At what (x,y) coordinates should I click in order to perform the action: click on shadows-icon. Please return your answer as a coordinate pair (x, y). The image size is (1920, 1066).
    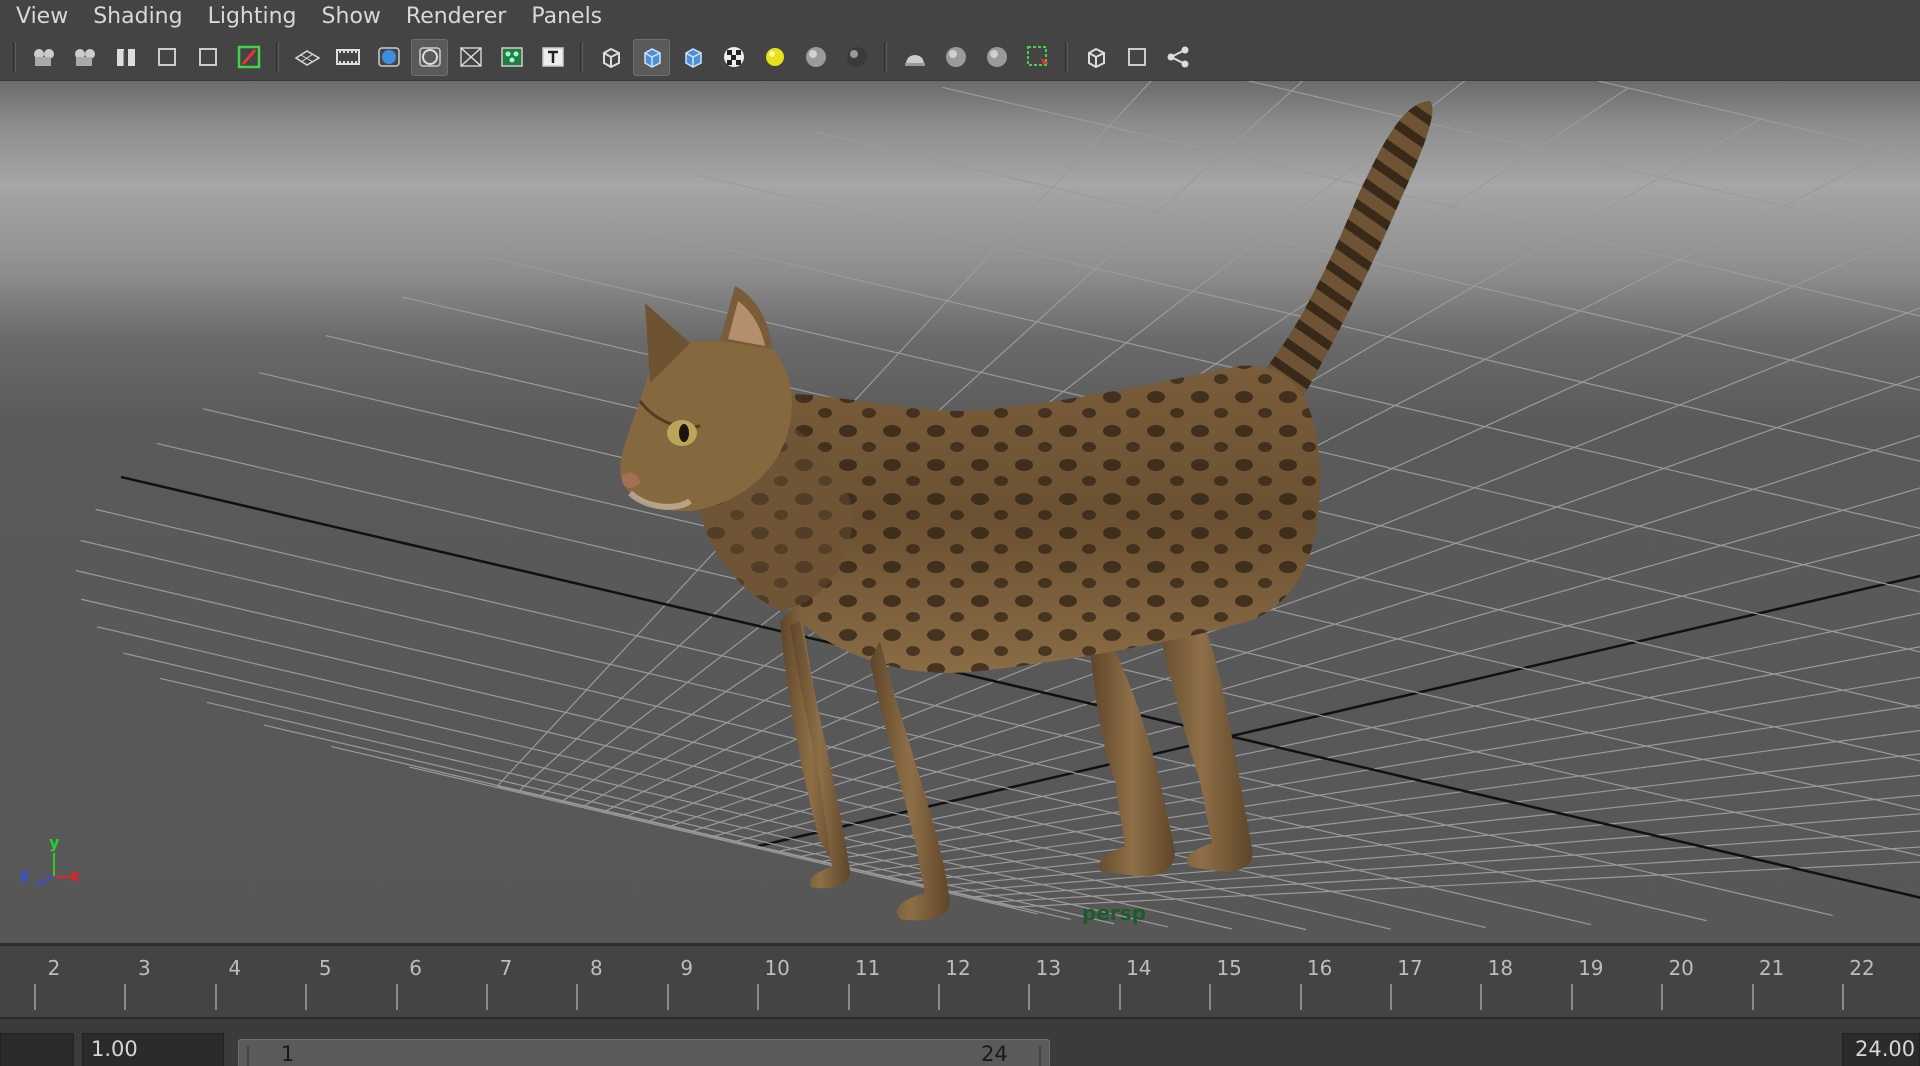
    Looking at the image, I should click on (815, 57).